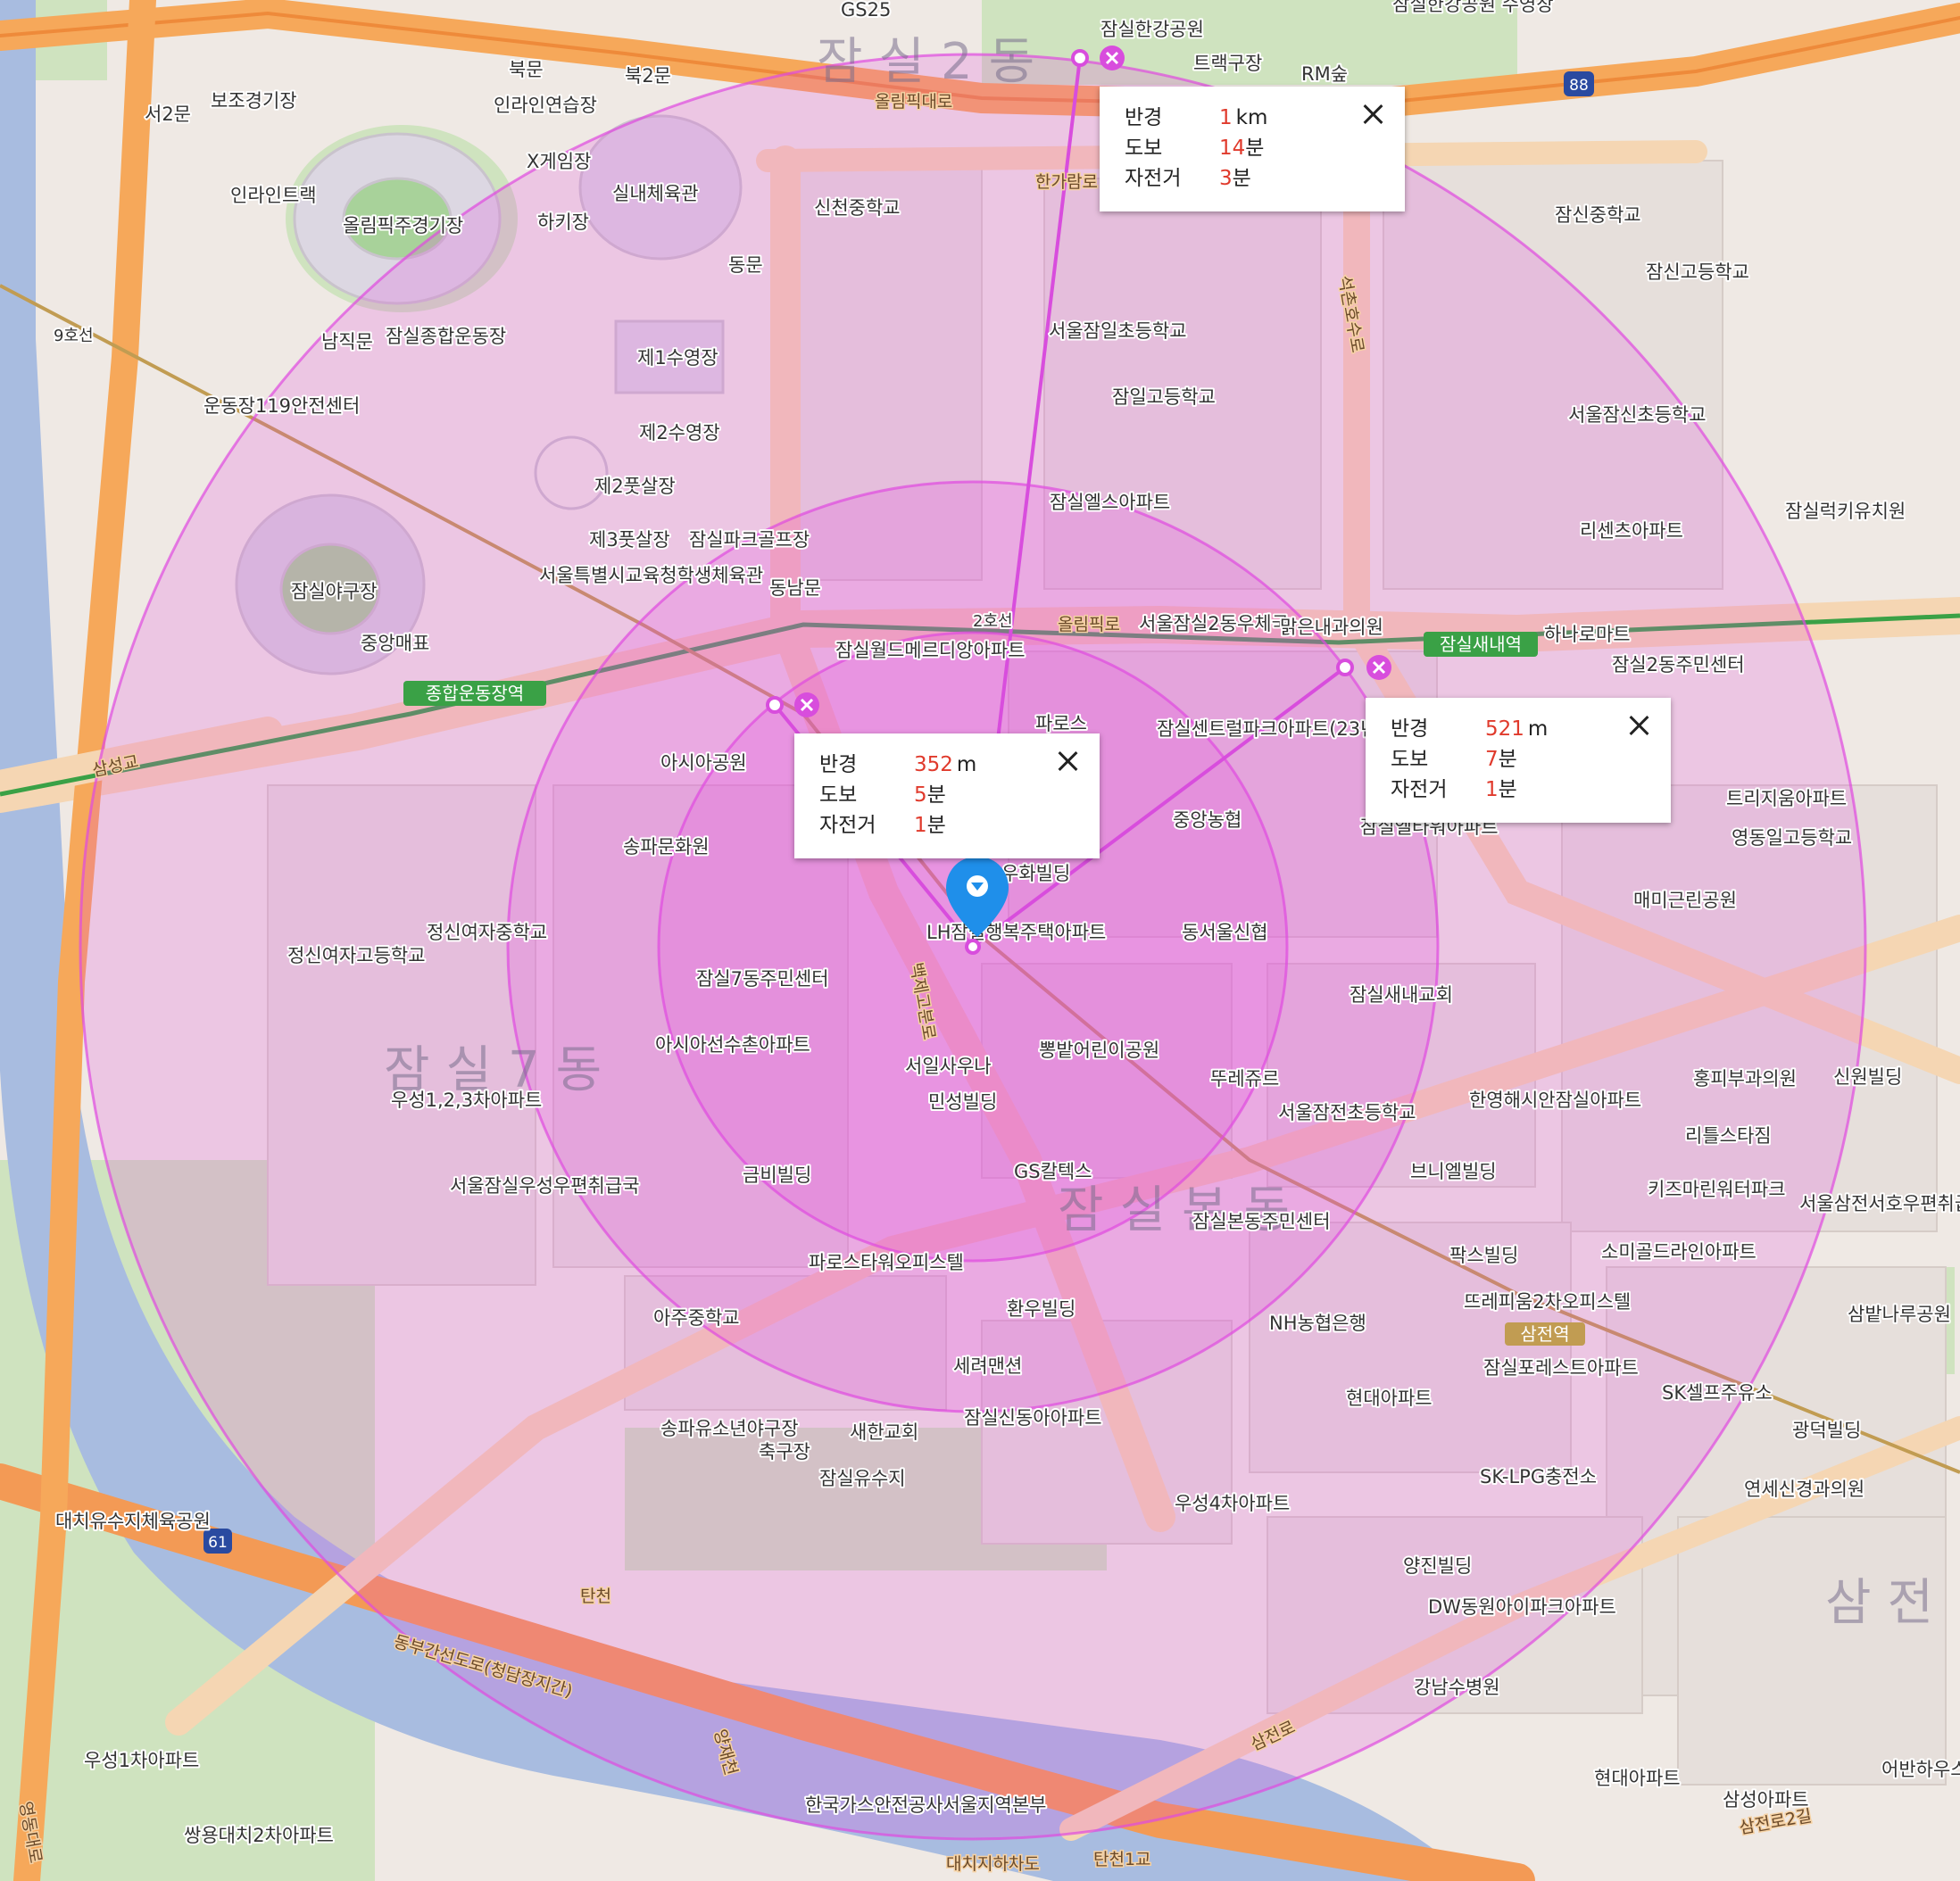 Image resolution: width=1960 pixels, height=1881 pixels. Describe the element at coordinates (545, 1186) in the screenshot. I see `place-label: 서울잠실우성우편취급국` at that location.